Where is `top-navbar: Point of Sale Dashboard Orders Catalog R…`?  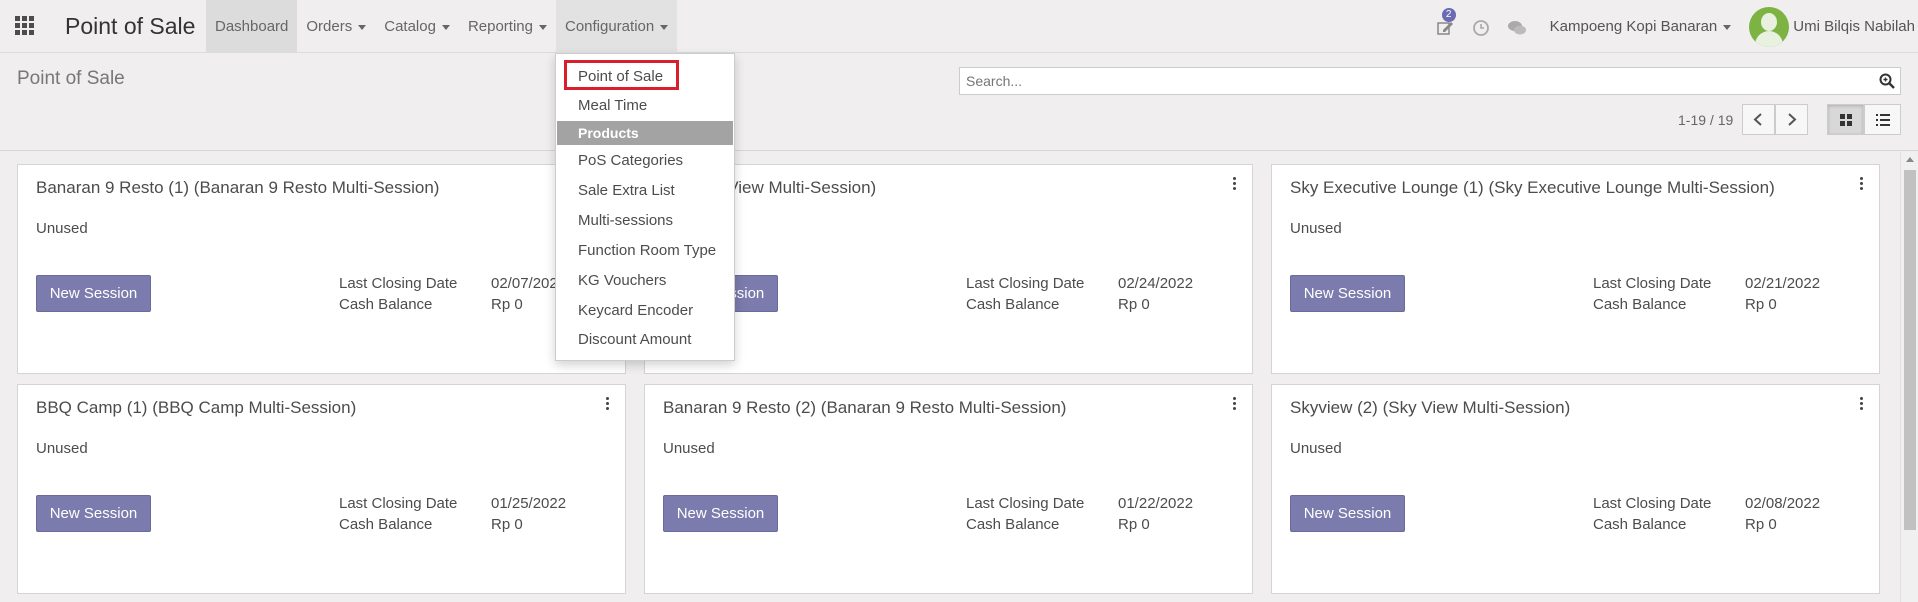 top-navbar: Point of Sale Dashboard Orders Catalog R… is located at coordinates (959, 26).